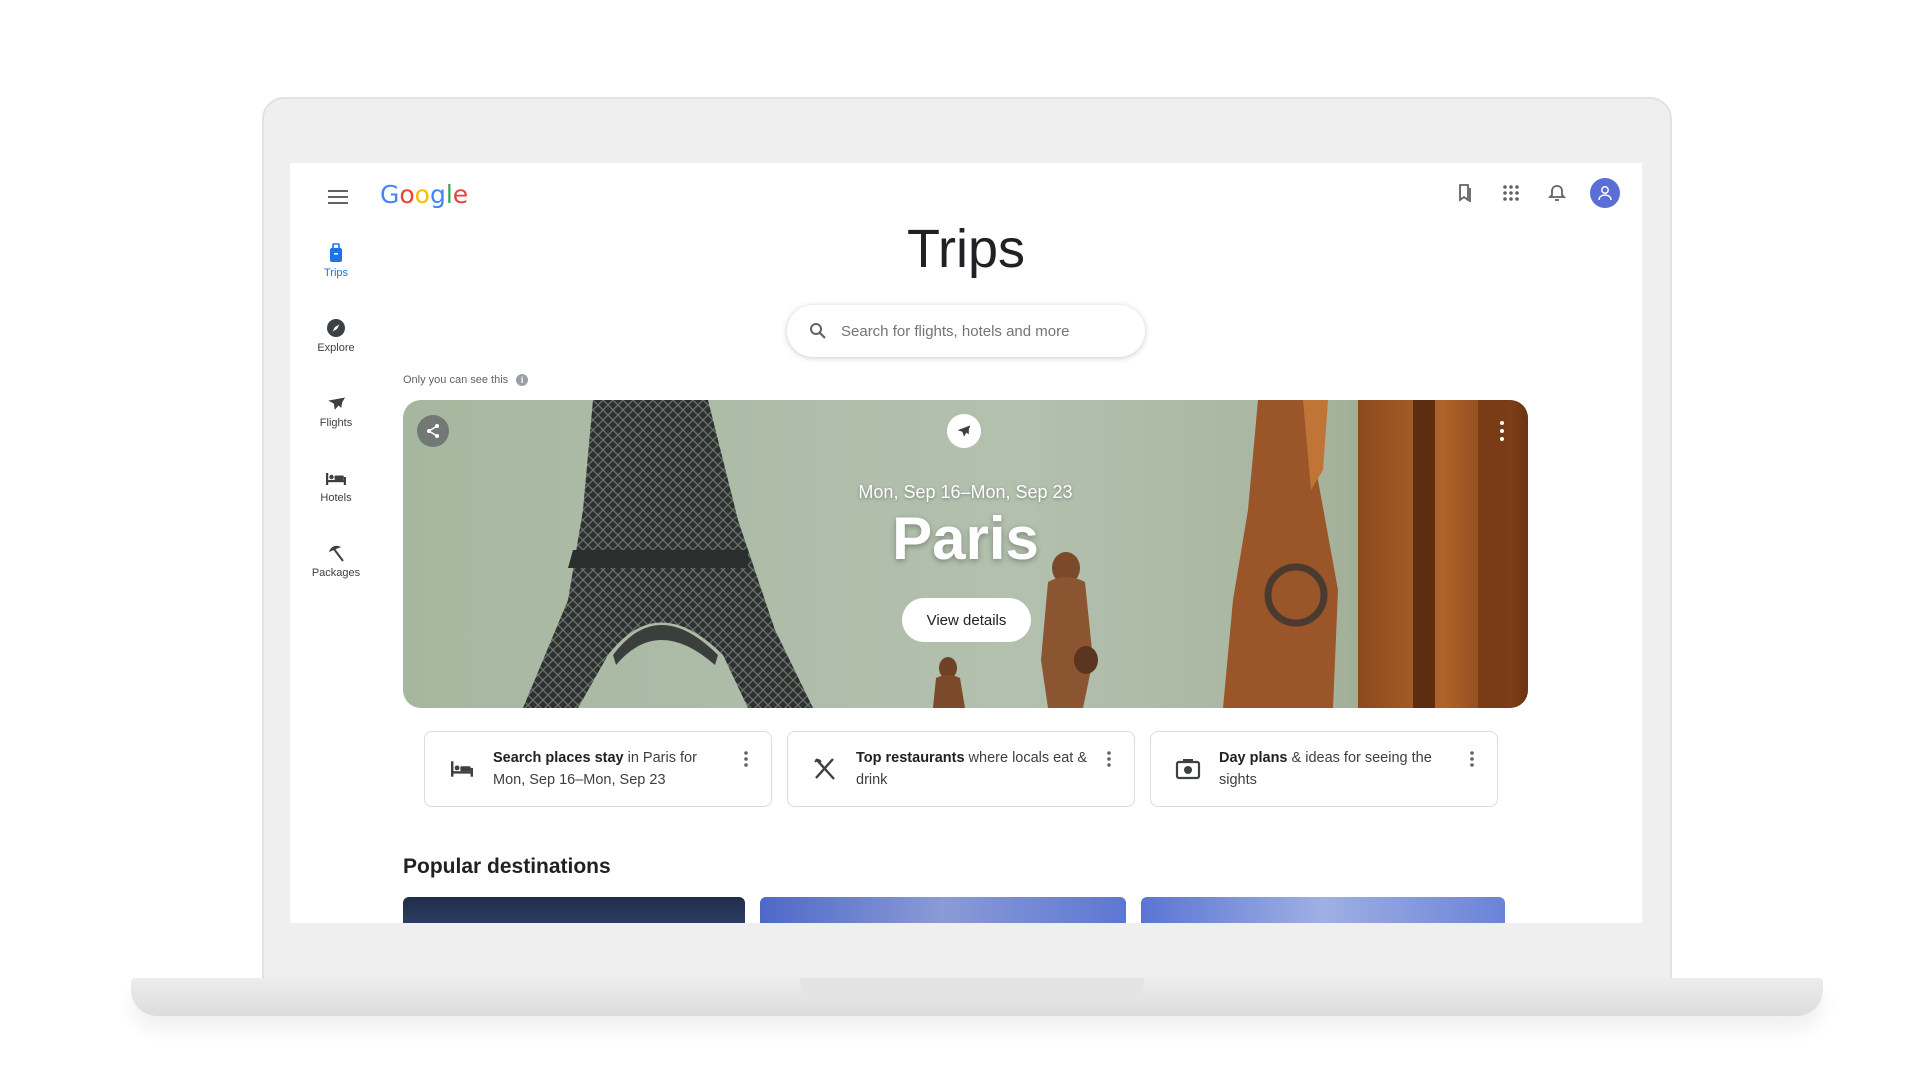 The height and width of the screenshot is (1080, 1920). What do you see at coordinates (336, 328) in the screenshot?
I see `compass-icon` at bounding box center [336, 328].